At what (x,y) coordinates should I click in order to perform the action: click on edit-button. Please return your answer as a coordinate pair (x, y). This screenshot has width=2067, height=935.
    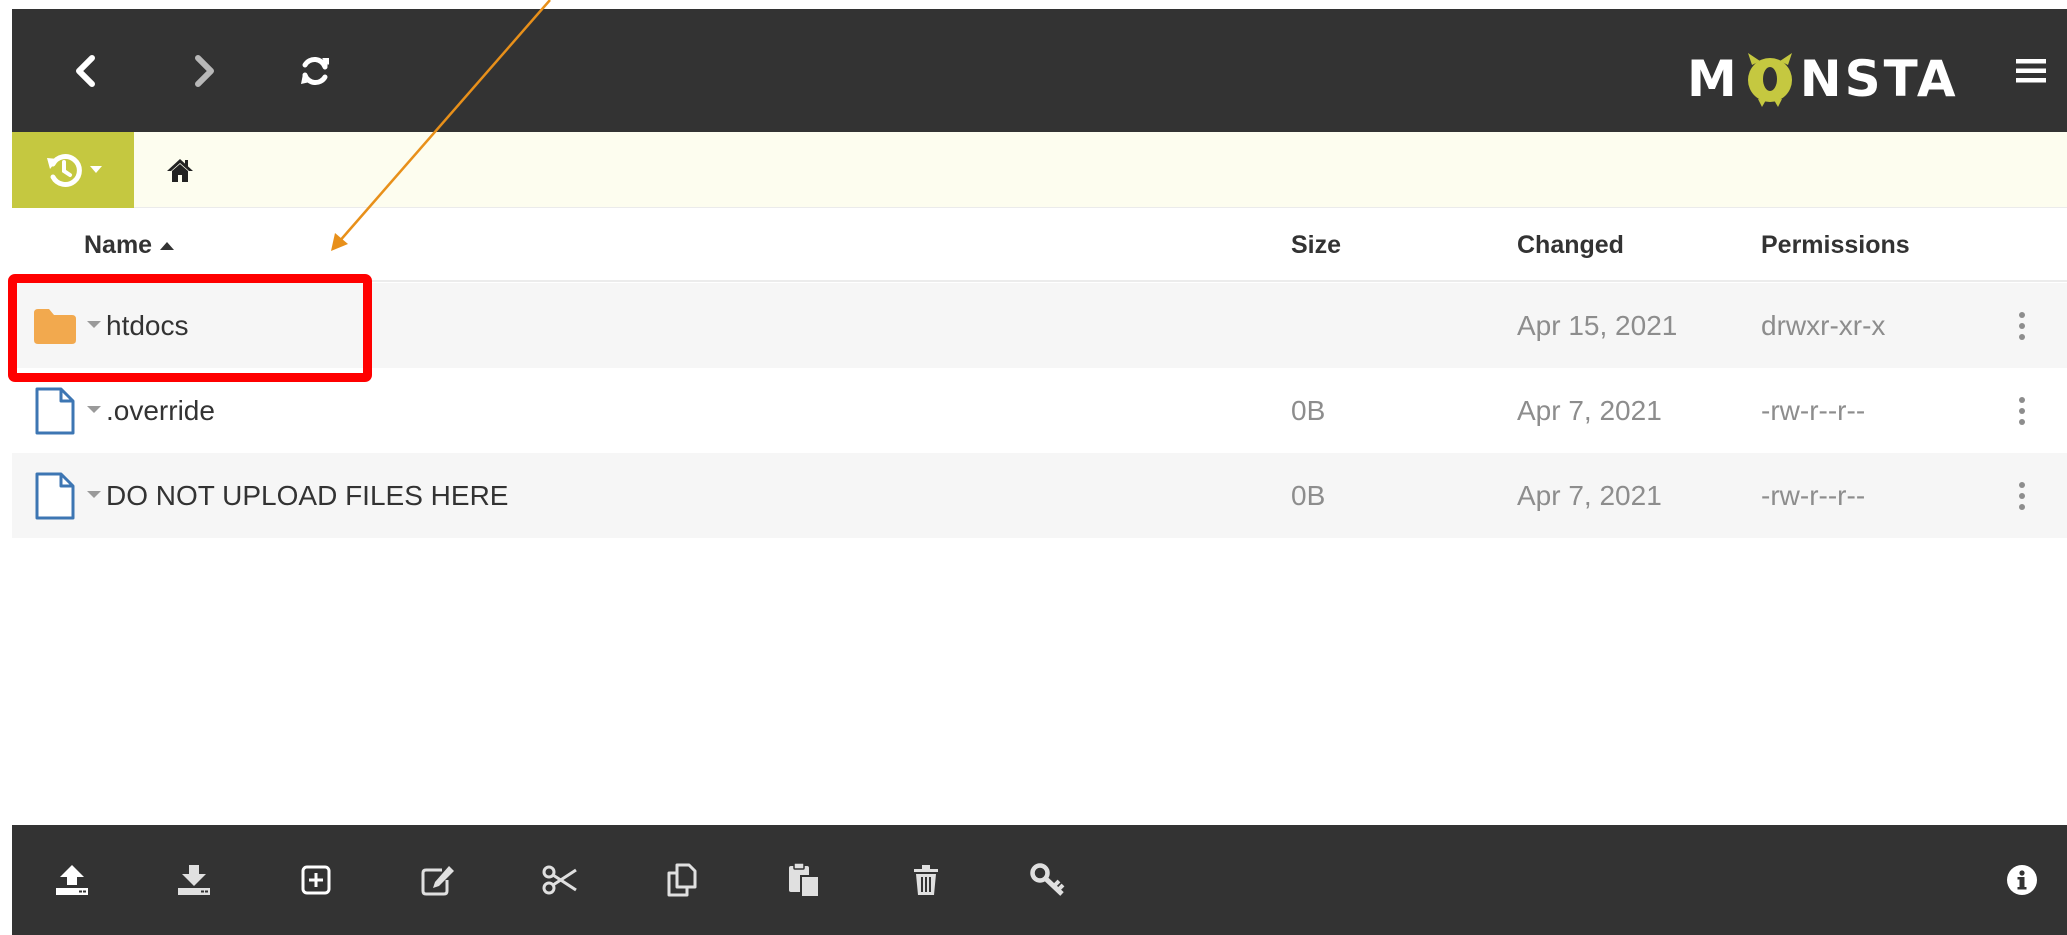
    Looking at the image, I should click on (438, 880).